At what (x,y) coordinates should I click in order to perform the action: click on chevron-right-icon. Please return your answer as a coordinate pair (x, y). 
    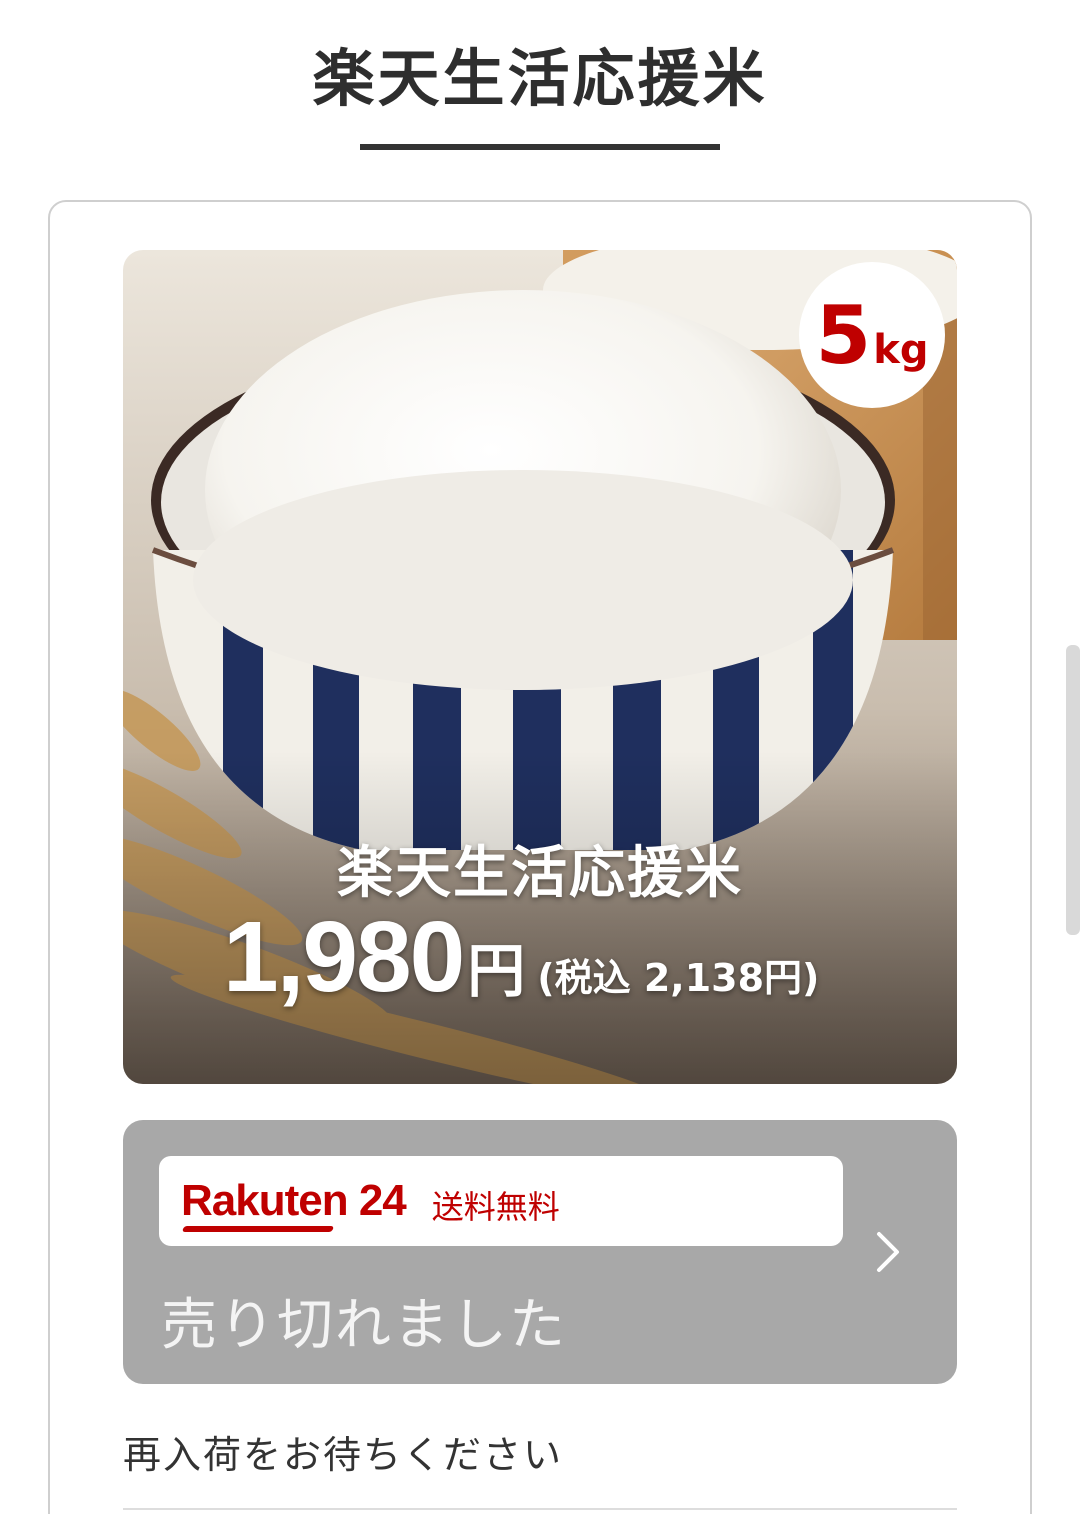
    Looking at the image, I should click on (888, 1252).